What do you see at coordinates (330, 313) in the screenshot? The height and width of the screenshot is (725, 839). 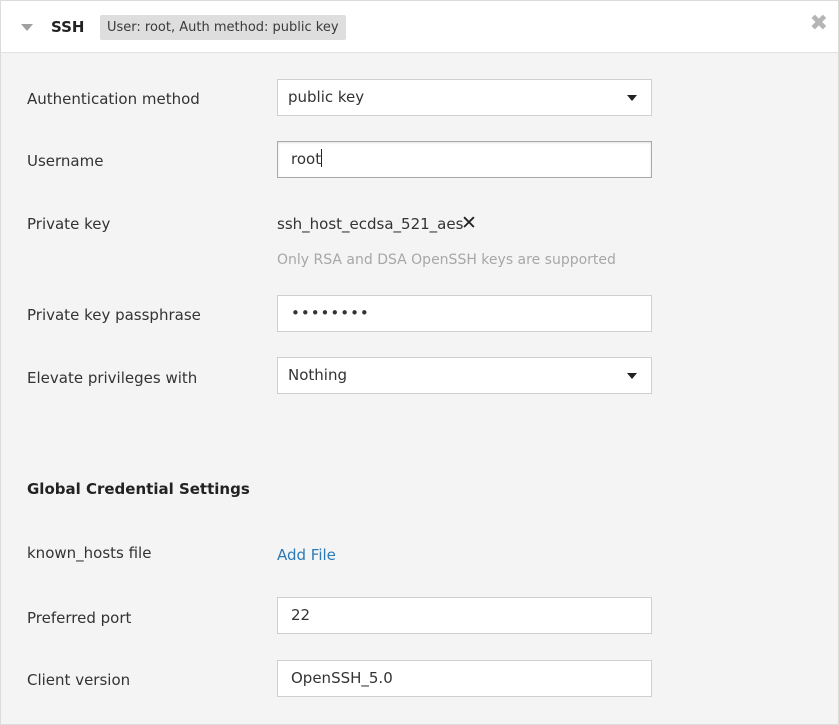 I see `passphrase-masked-value: ••••••••` at bounding box center [330, 313].